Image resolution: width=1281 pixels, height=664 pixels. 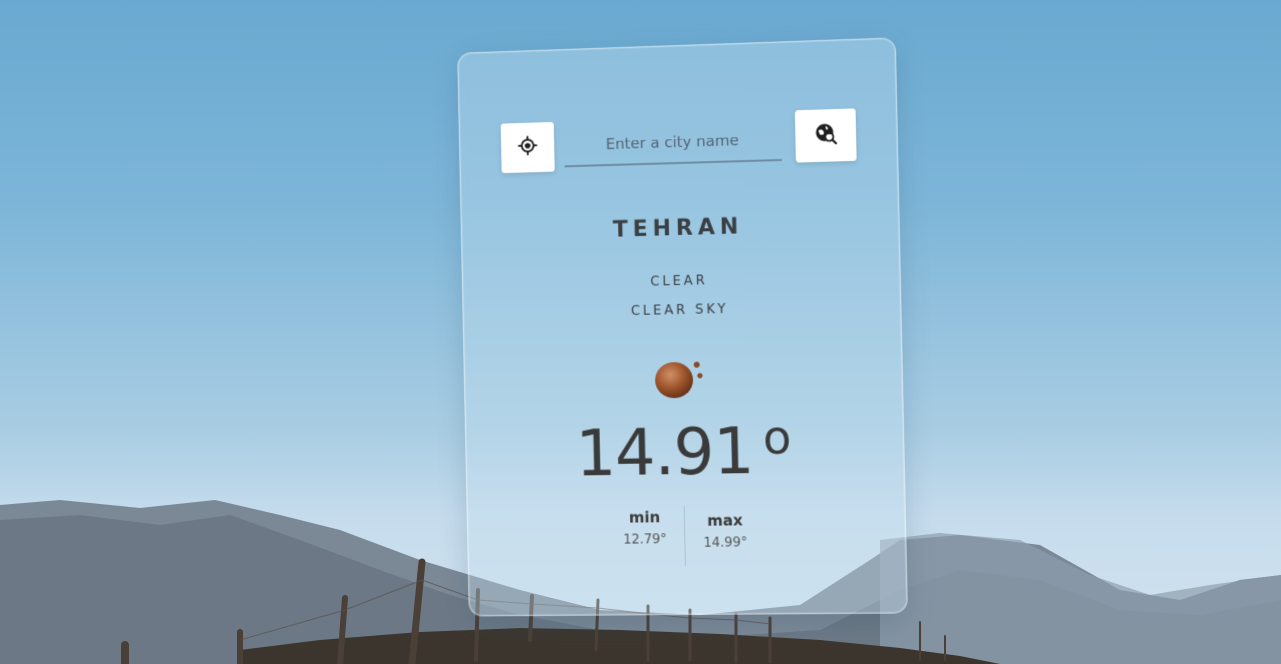 I want to click on max-label: max, so click(x=725, y=520).